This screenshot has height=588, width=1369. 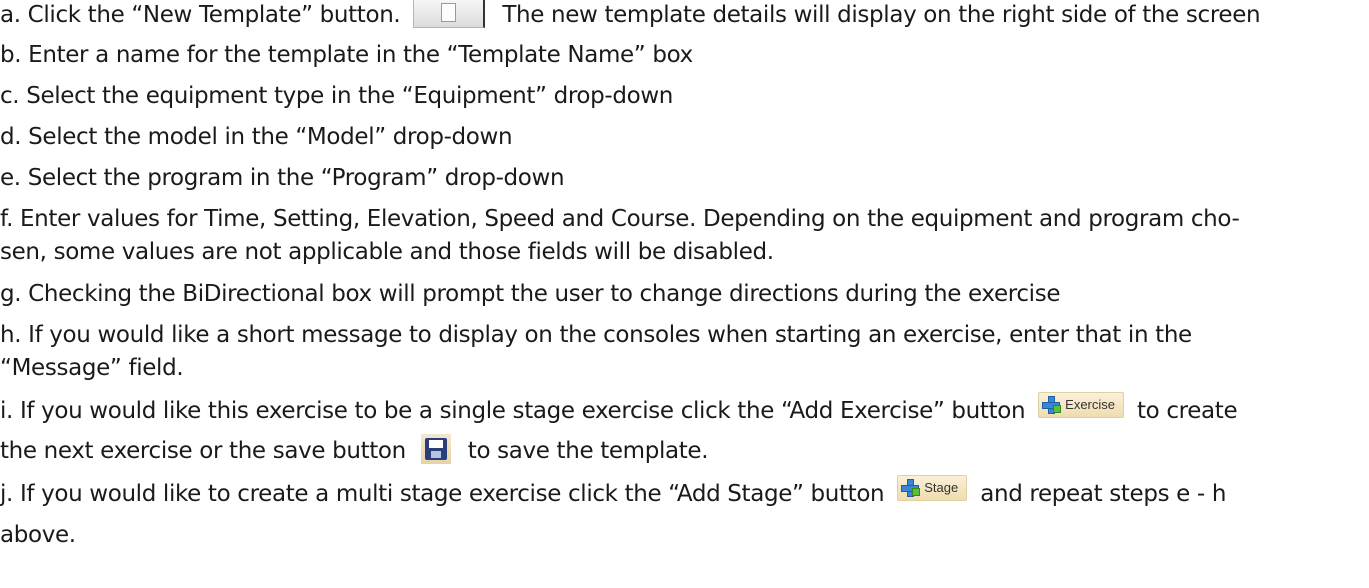 I want to click on add-stage-button-image: Stage, so click(x=932, y=488).